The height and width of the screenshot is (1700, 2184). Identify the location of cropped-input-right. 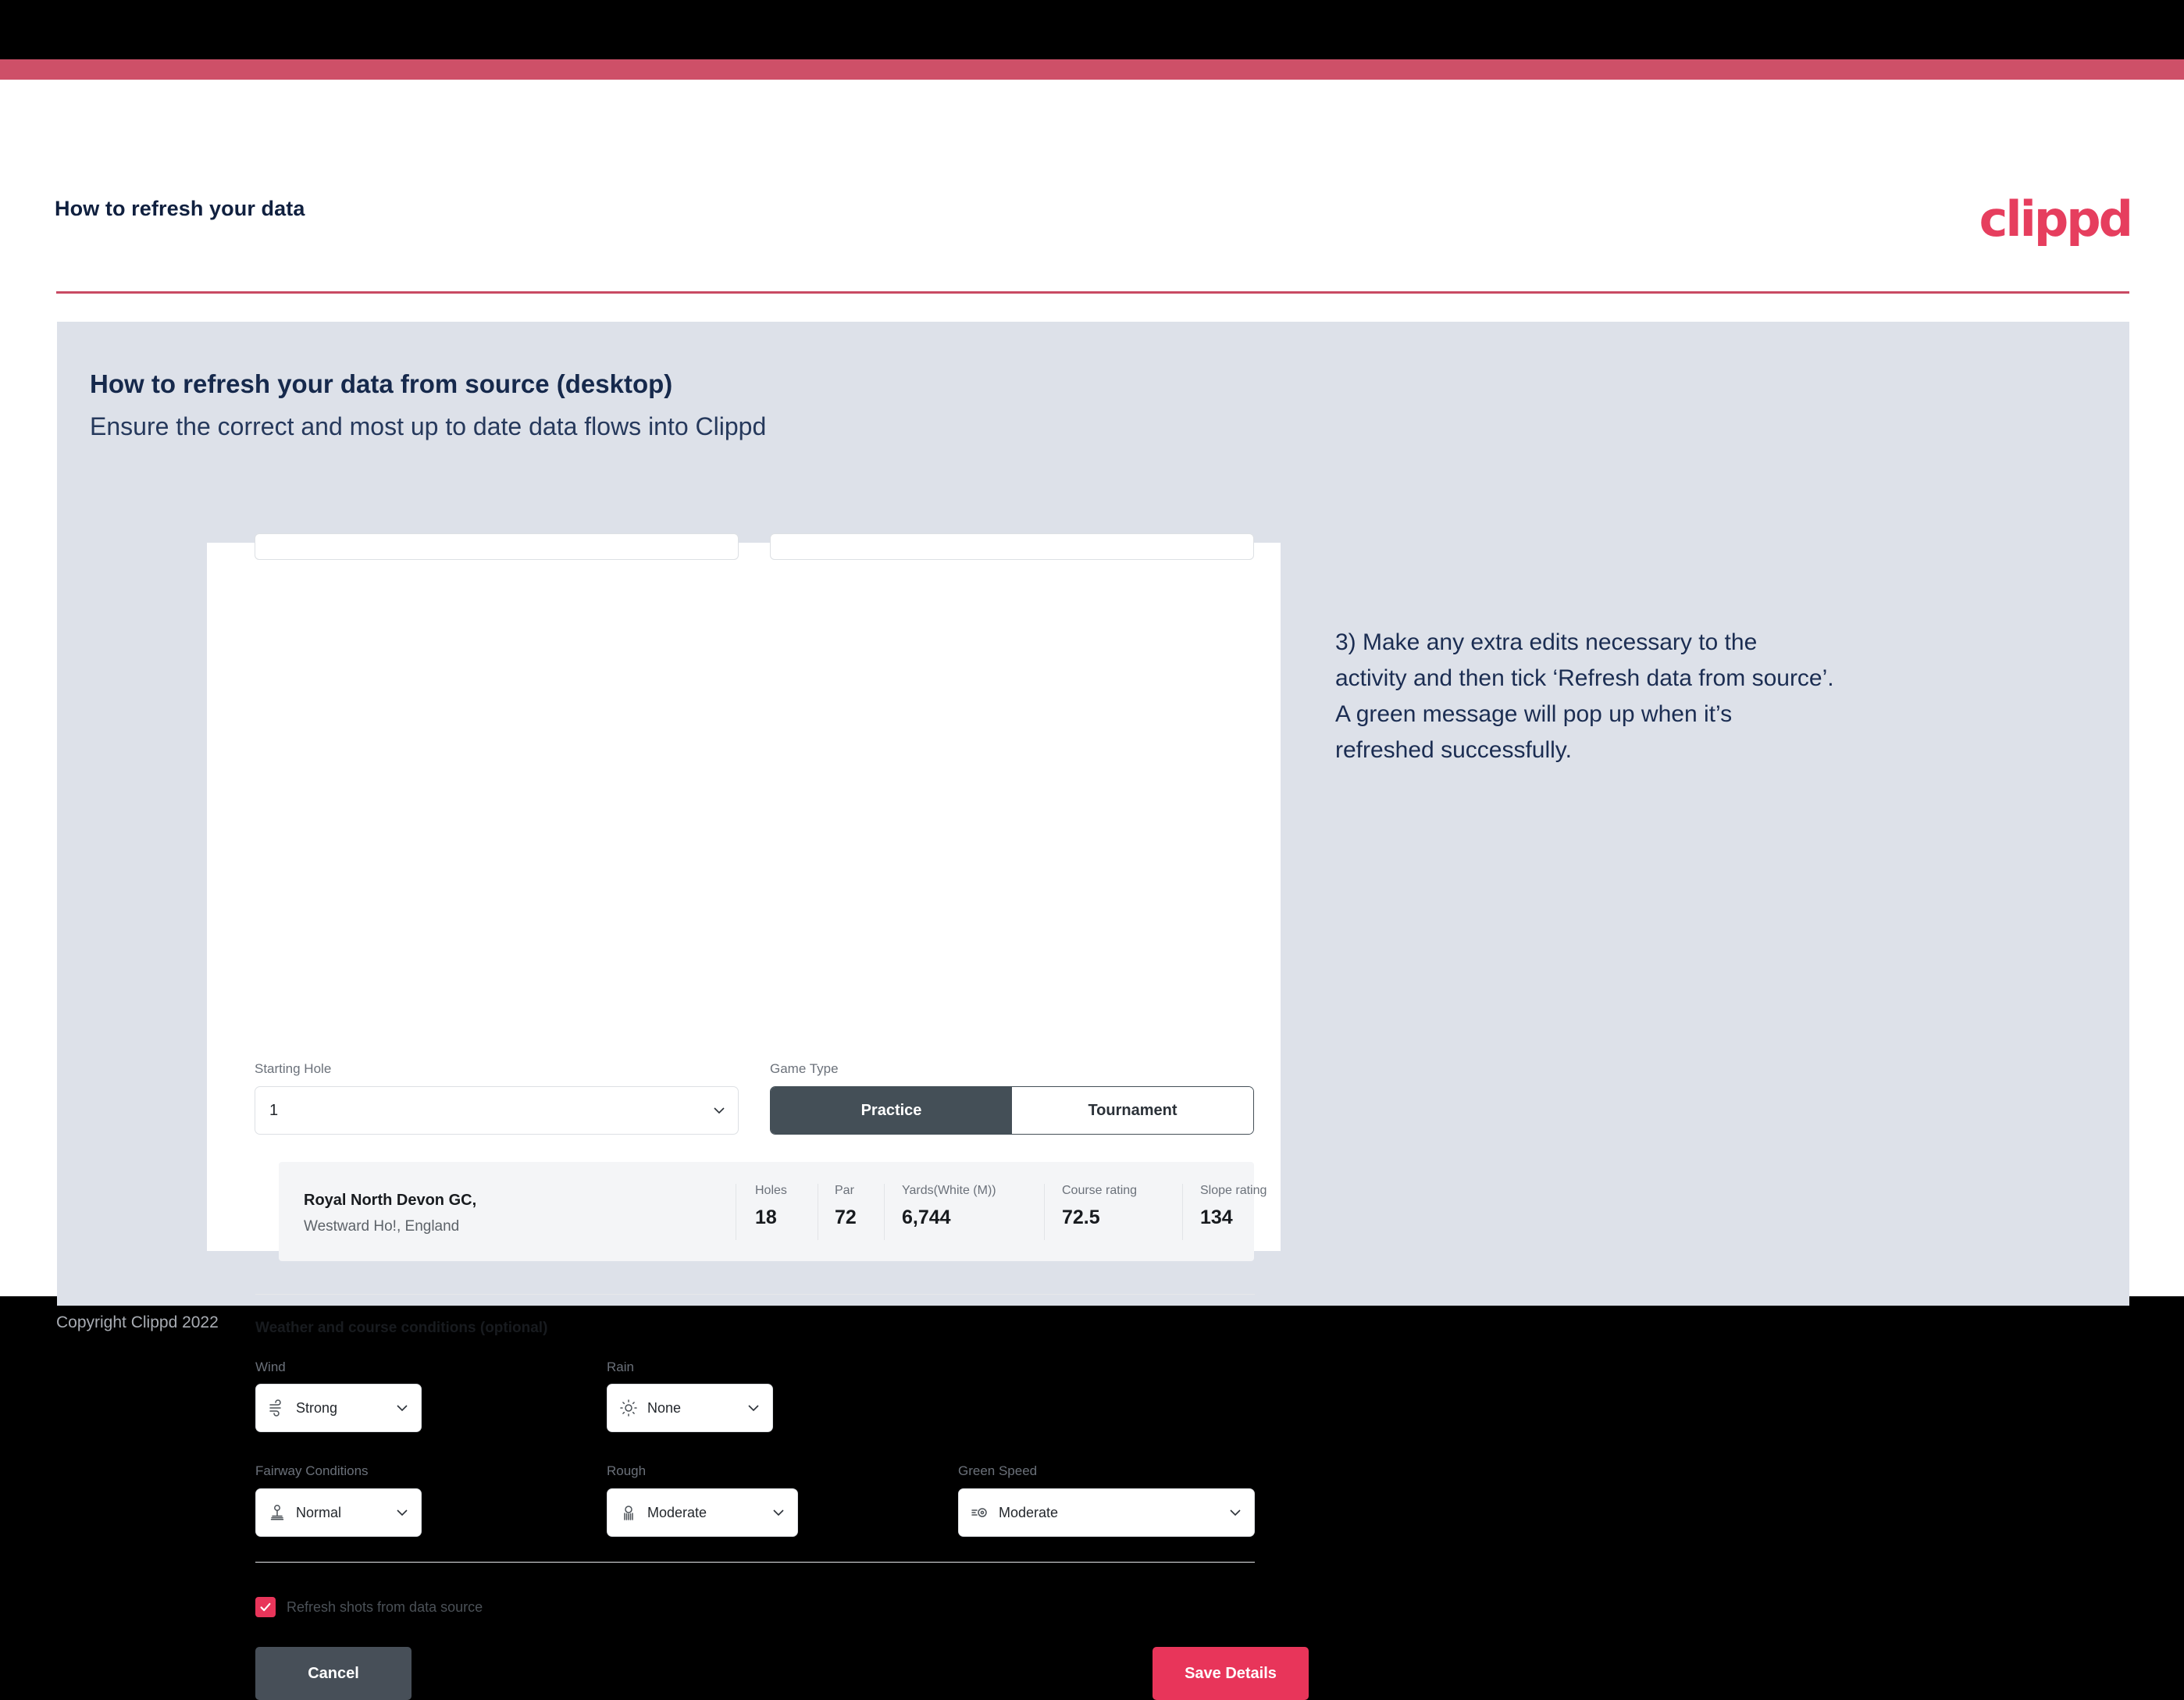
(1012, 546).